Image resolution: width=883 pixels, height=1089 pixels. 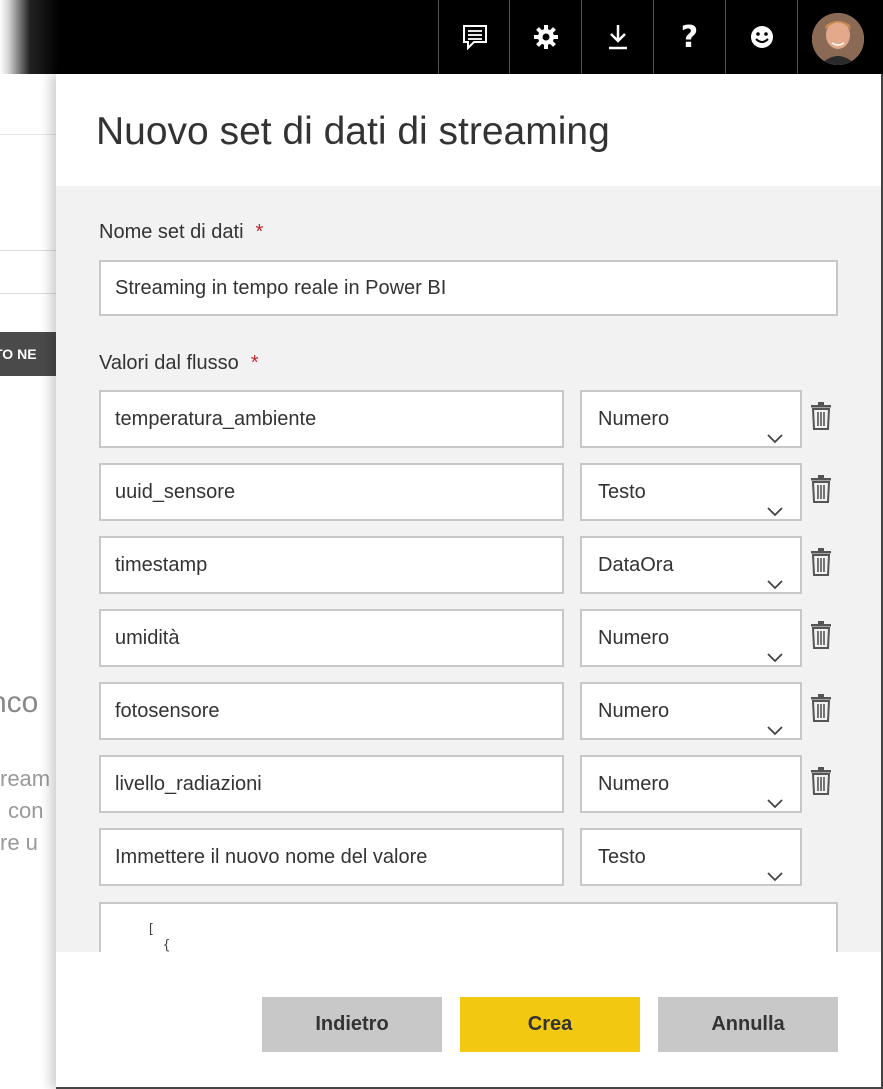 What do you see at coordinates (28, 581) in the screenshot?
I see `background-page: TO NE nco ream con re u` at bounding box center [28, 581].